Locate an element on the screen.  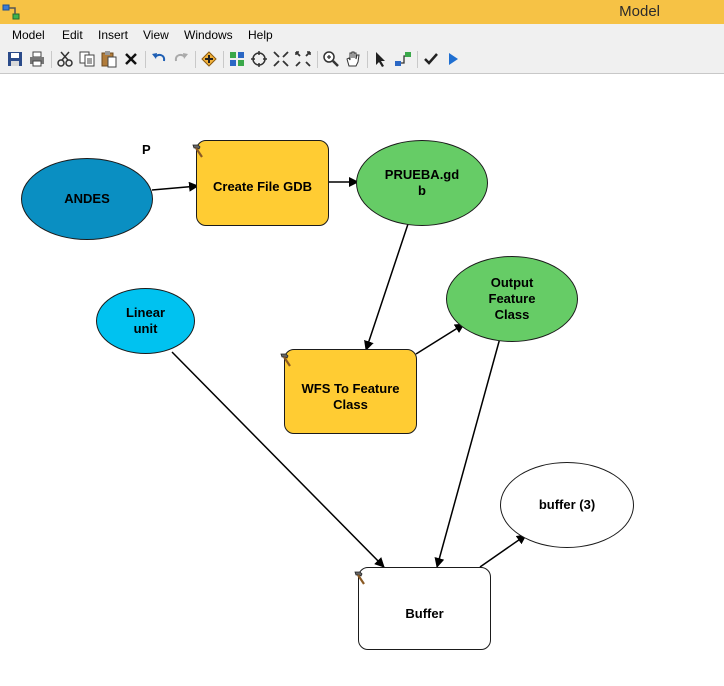
run-icon is located at coordinates (453, 59).